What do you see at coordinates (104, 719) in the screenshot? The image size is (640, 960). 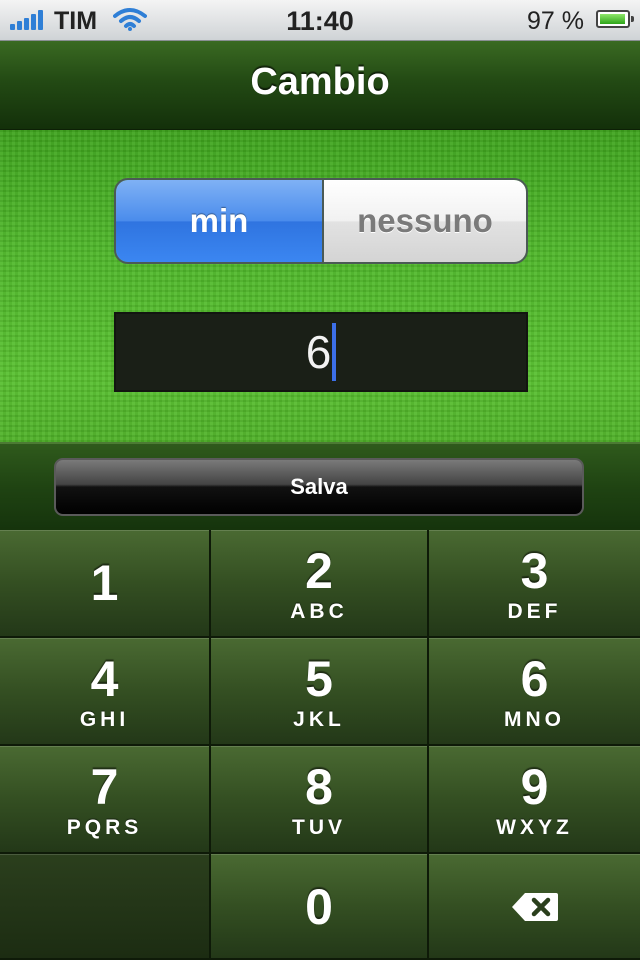 I see `key-letters: GHI` at bounding box center [104, 719].